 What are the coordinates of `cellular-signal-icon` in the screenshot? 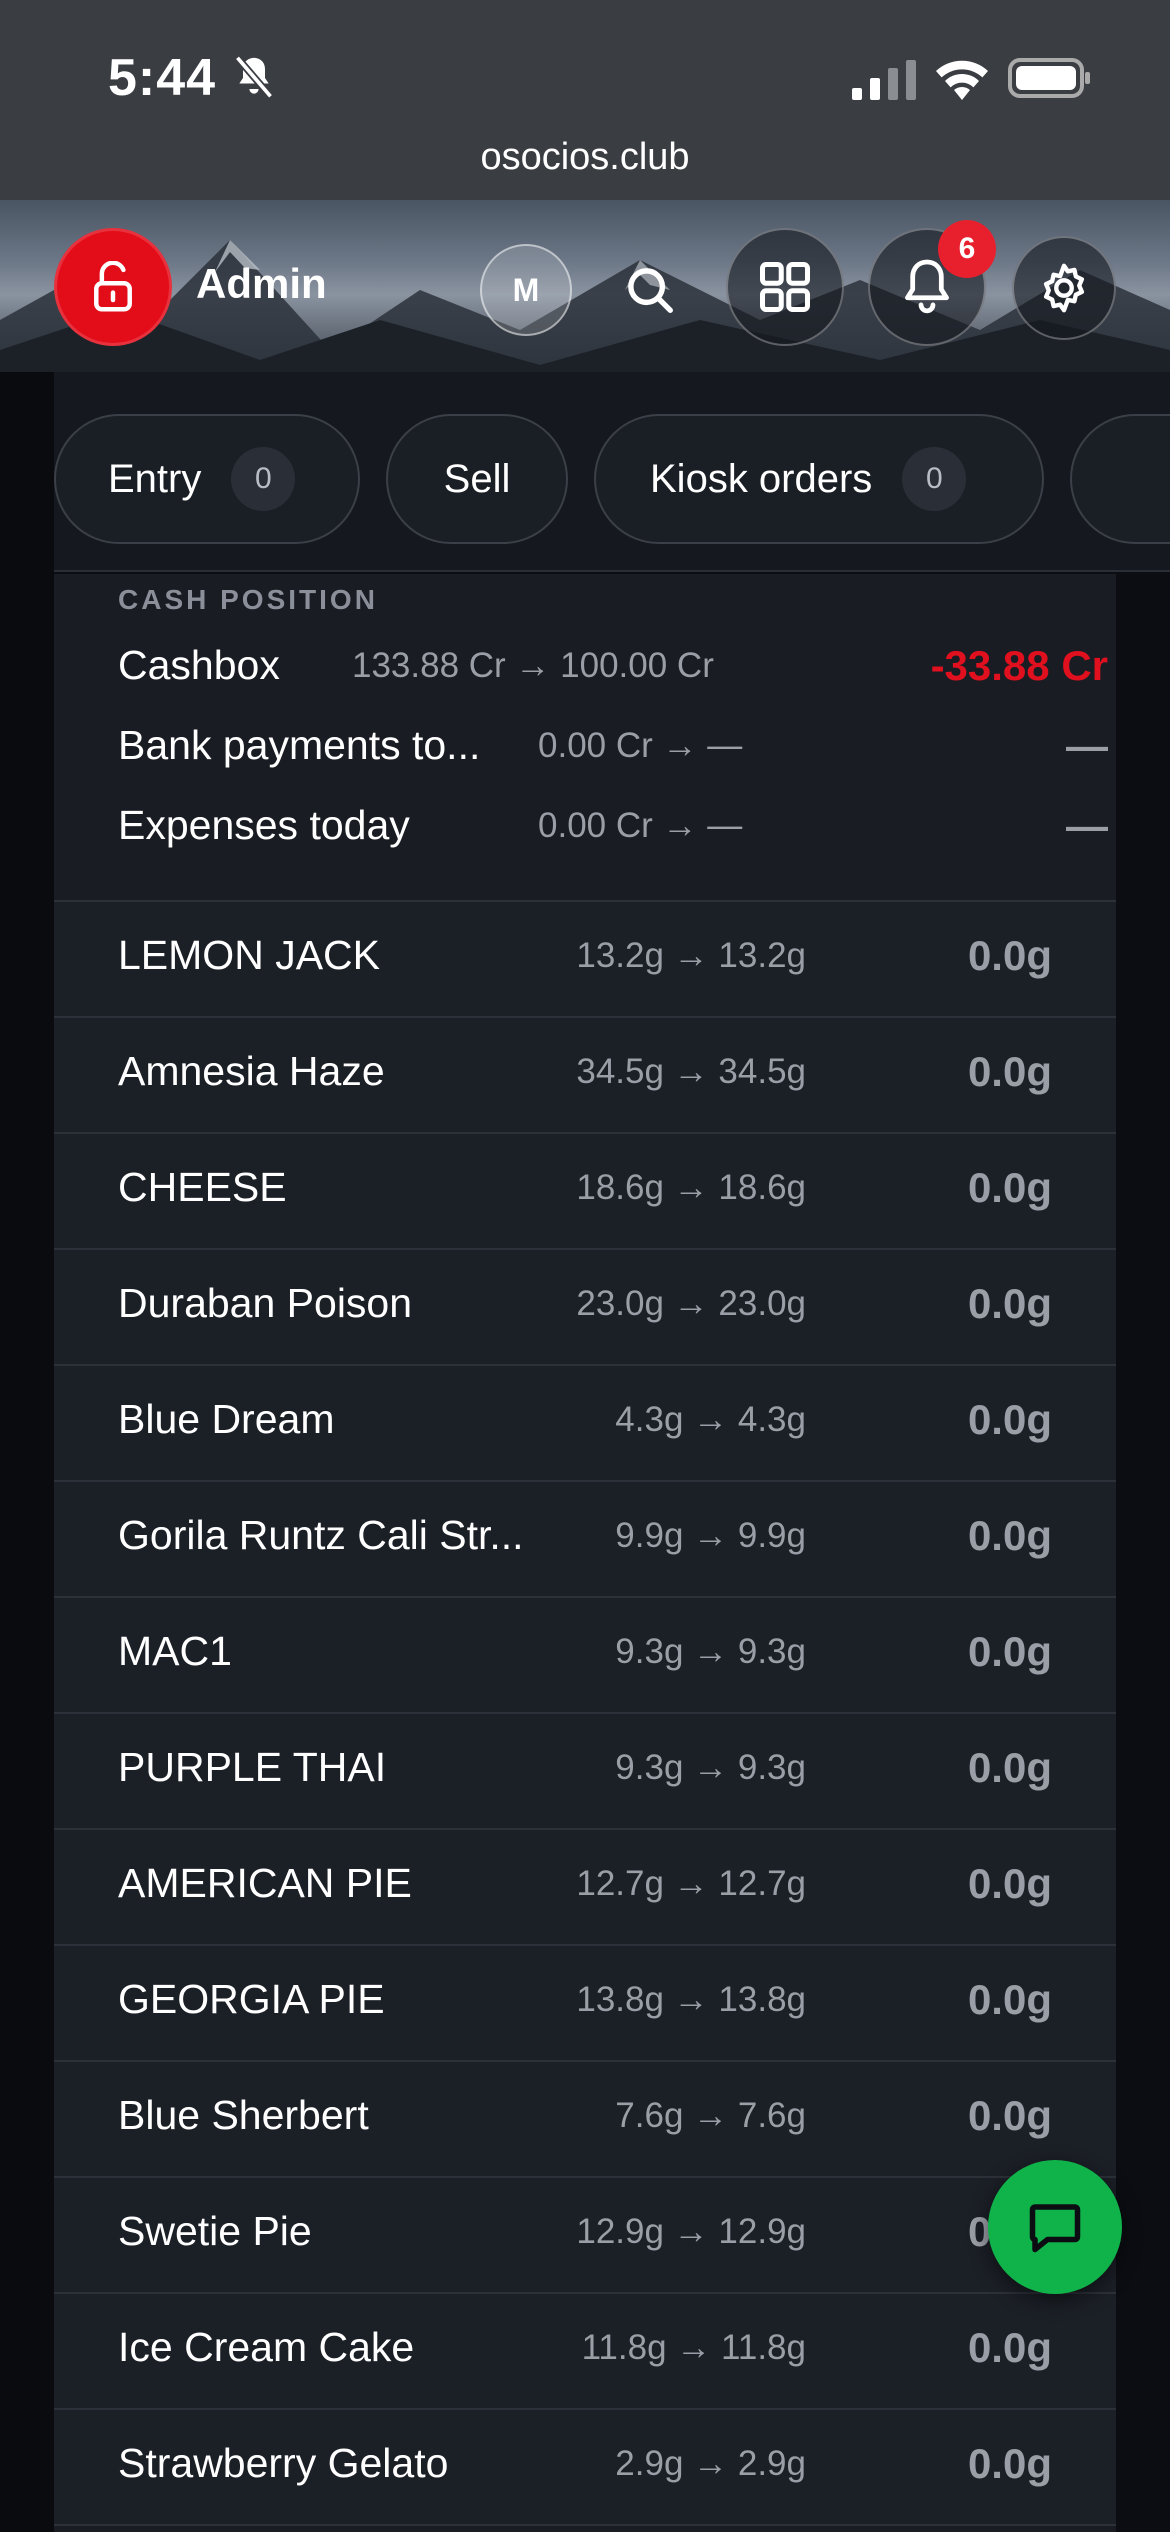 It's located at (884, 80).